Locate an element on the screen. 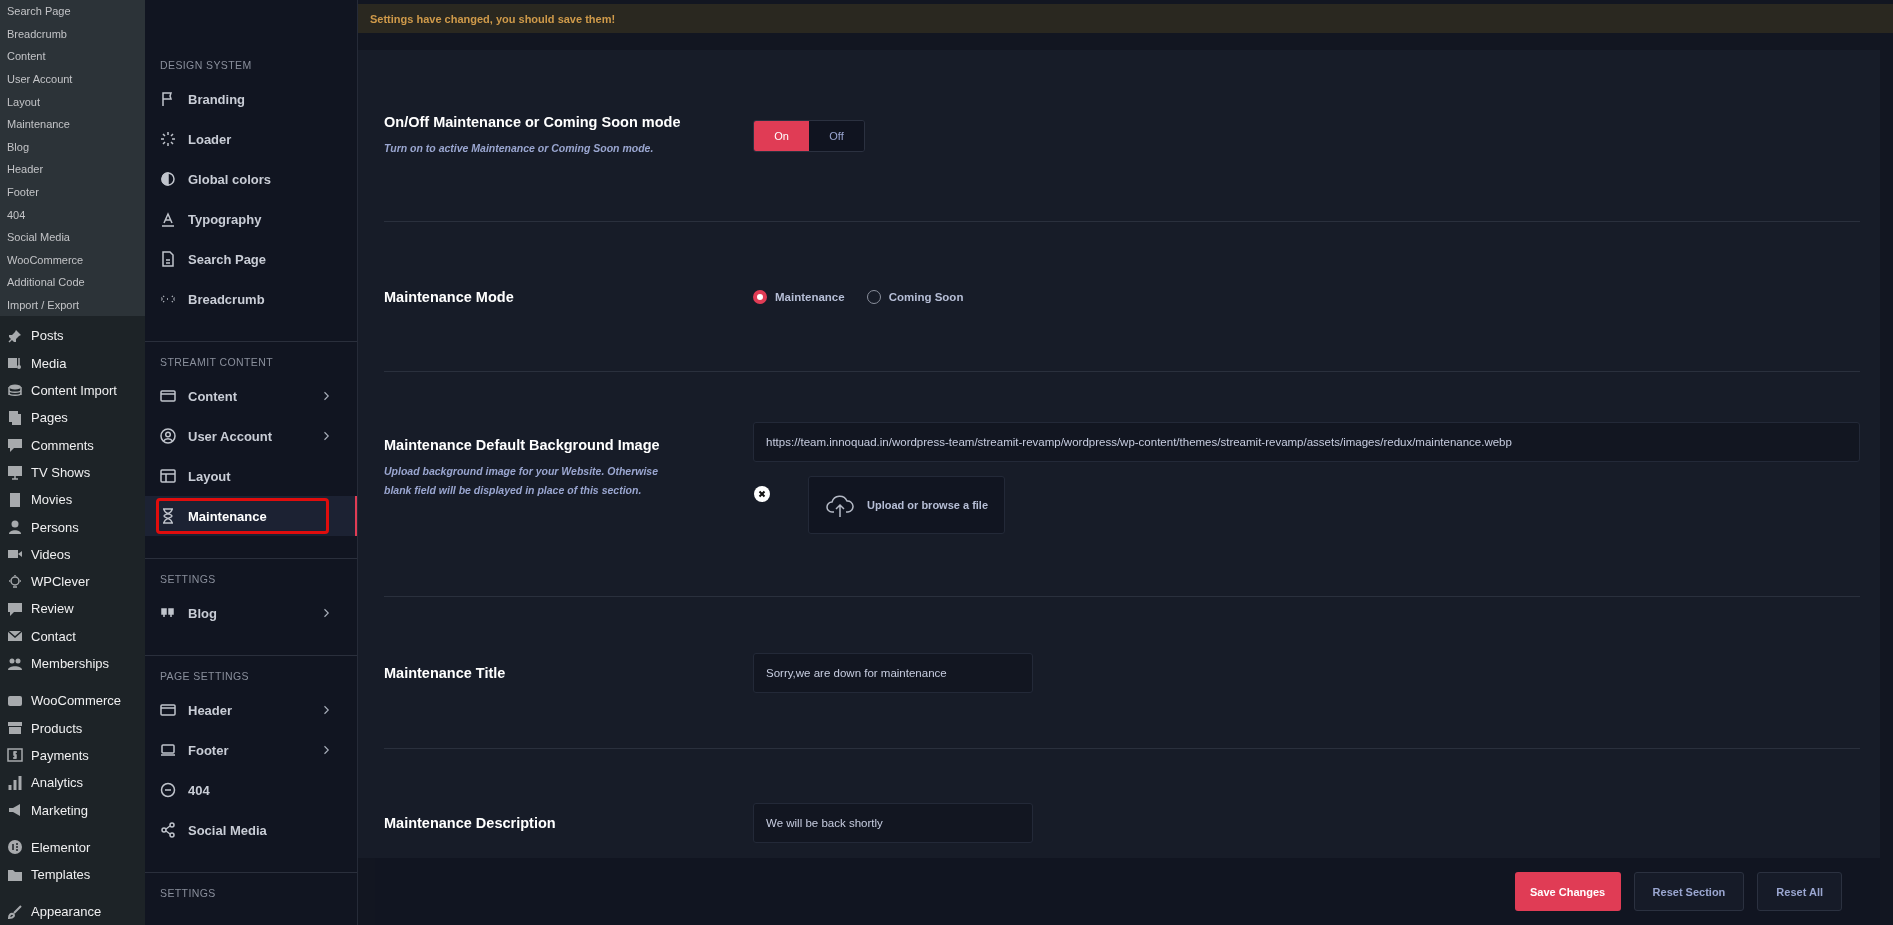  pages-icon is located at coordinates (15, 417).